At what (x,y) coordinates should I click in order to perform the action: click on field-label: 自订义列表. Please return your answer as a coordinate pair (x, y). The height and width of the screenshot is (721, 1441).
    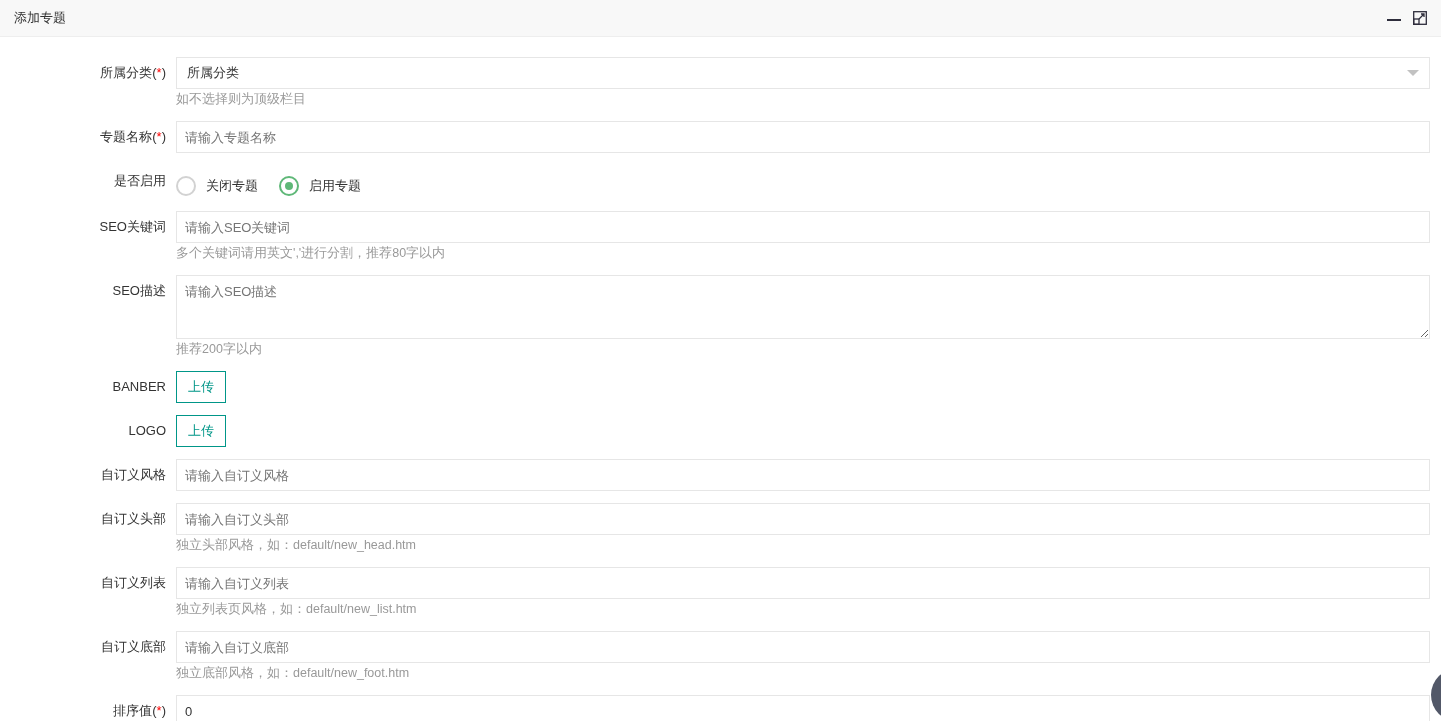
    Looking at the image, I should click on (133, 583).